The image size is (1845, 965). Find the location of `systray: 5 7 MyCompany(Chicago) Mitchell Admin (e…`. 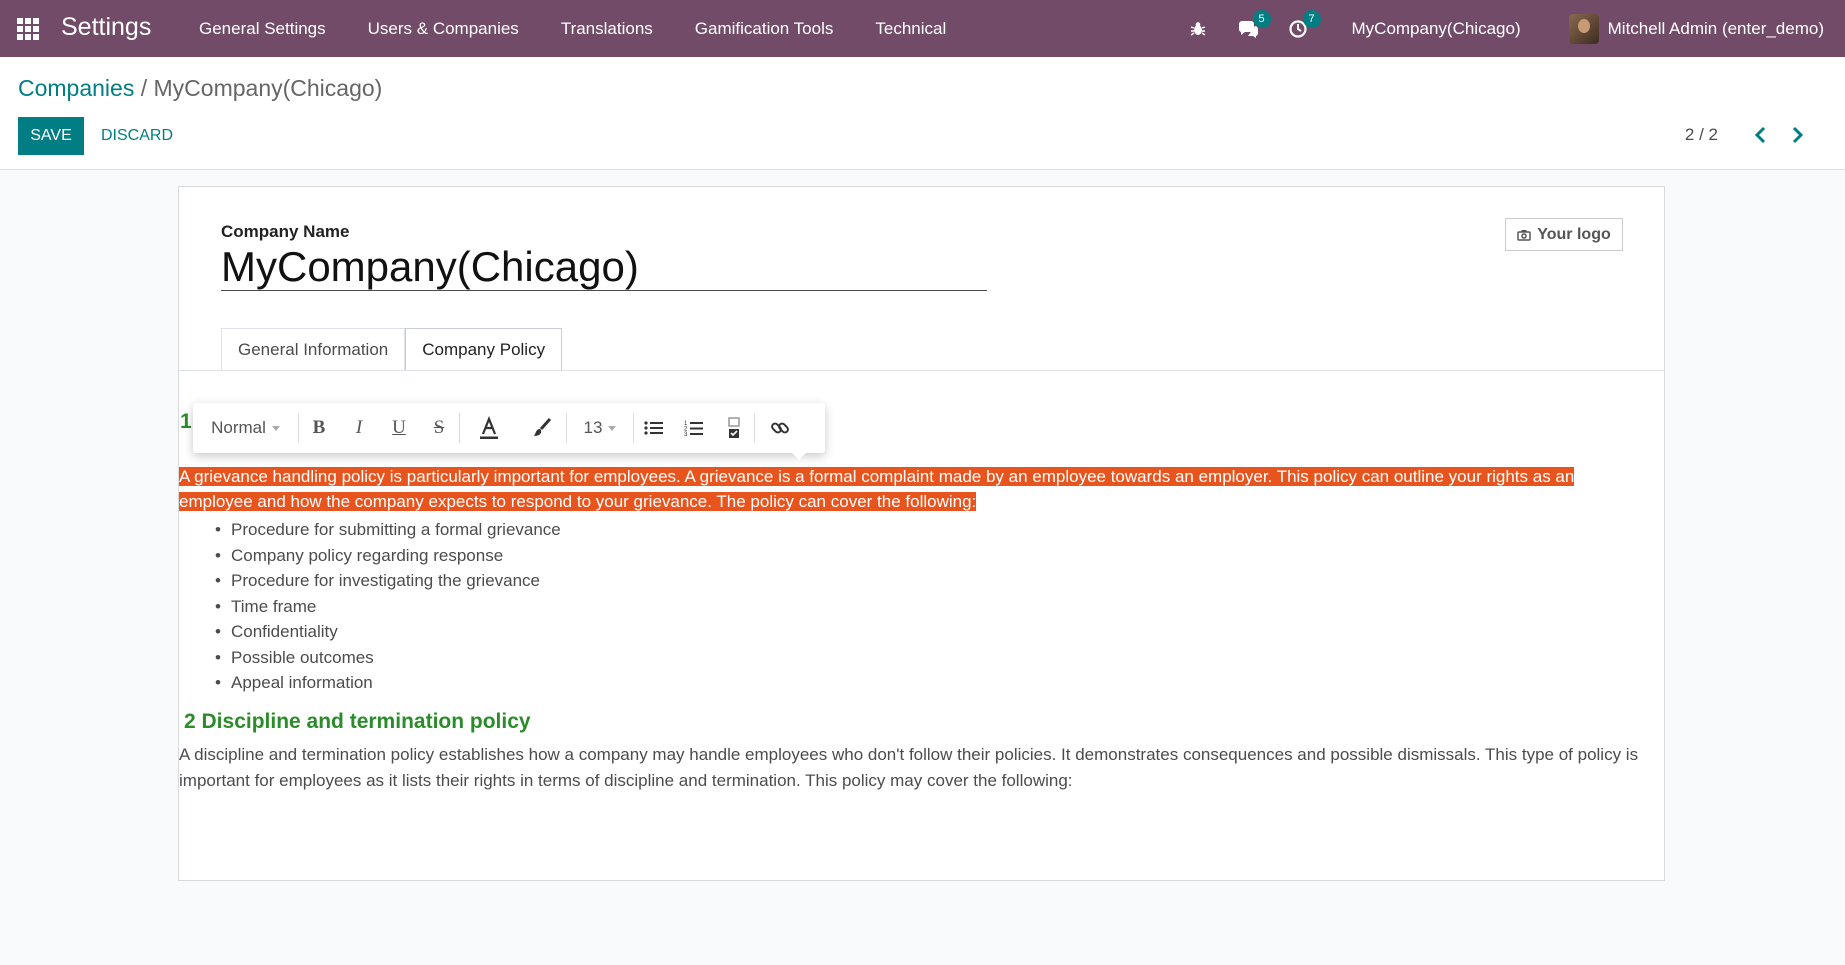

systray: 5 7 MyCompany(Chicago) Mitchell Admin (e… is located at coordinates (1513, 28).